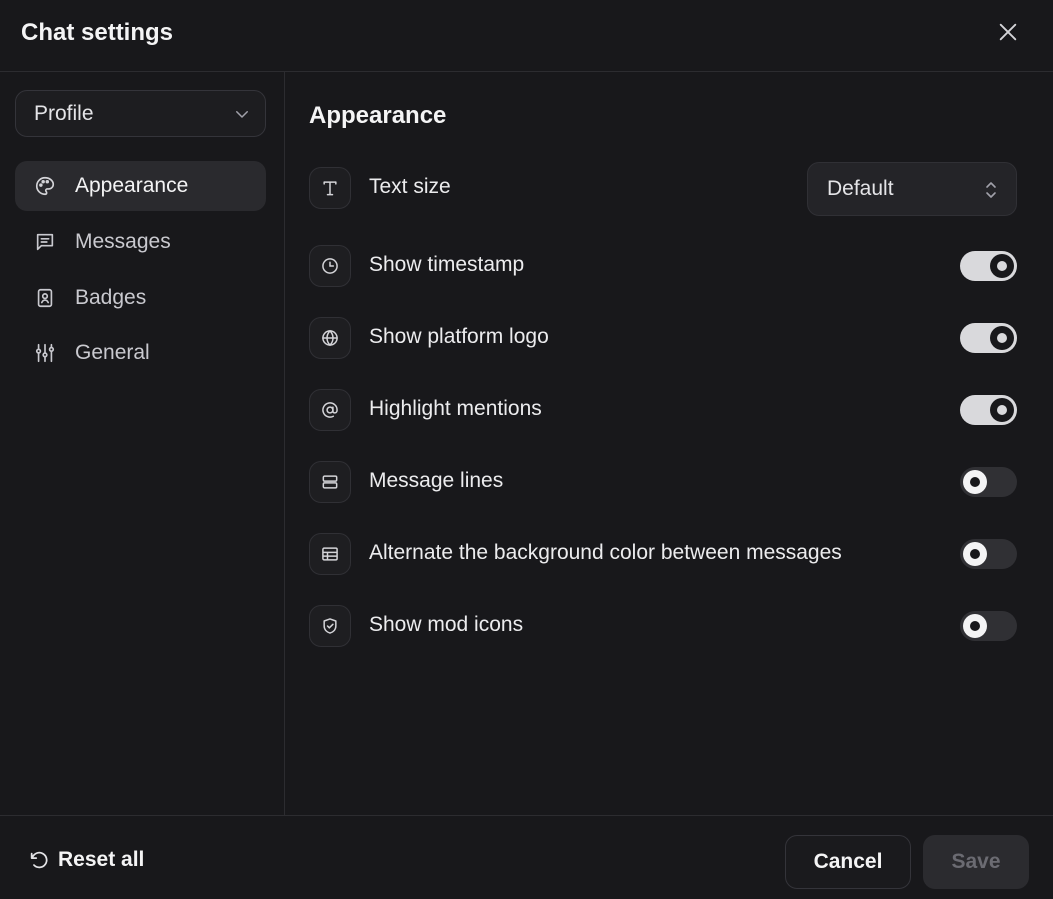  What do you see at coordinates (988, 410) in the screenshot?
I see `highlight-mentions-toggle` at bounding box center [988, 410].